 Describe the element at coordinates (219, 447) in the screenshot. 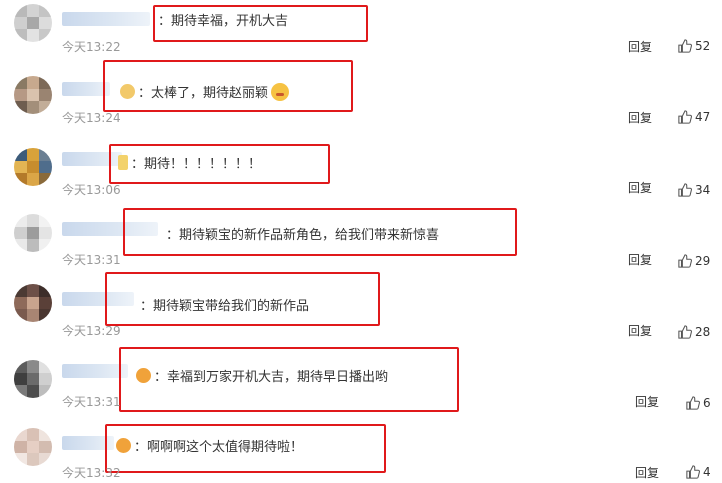

I see `comment-text-content: ：啊啊啊这个太值得期待啦！` at that location.